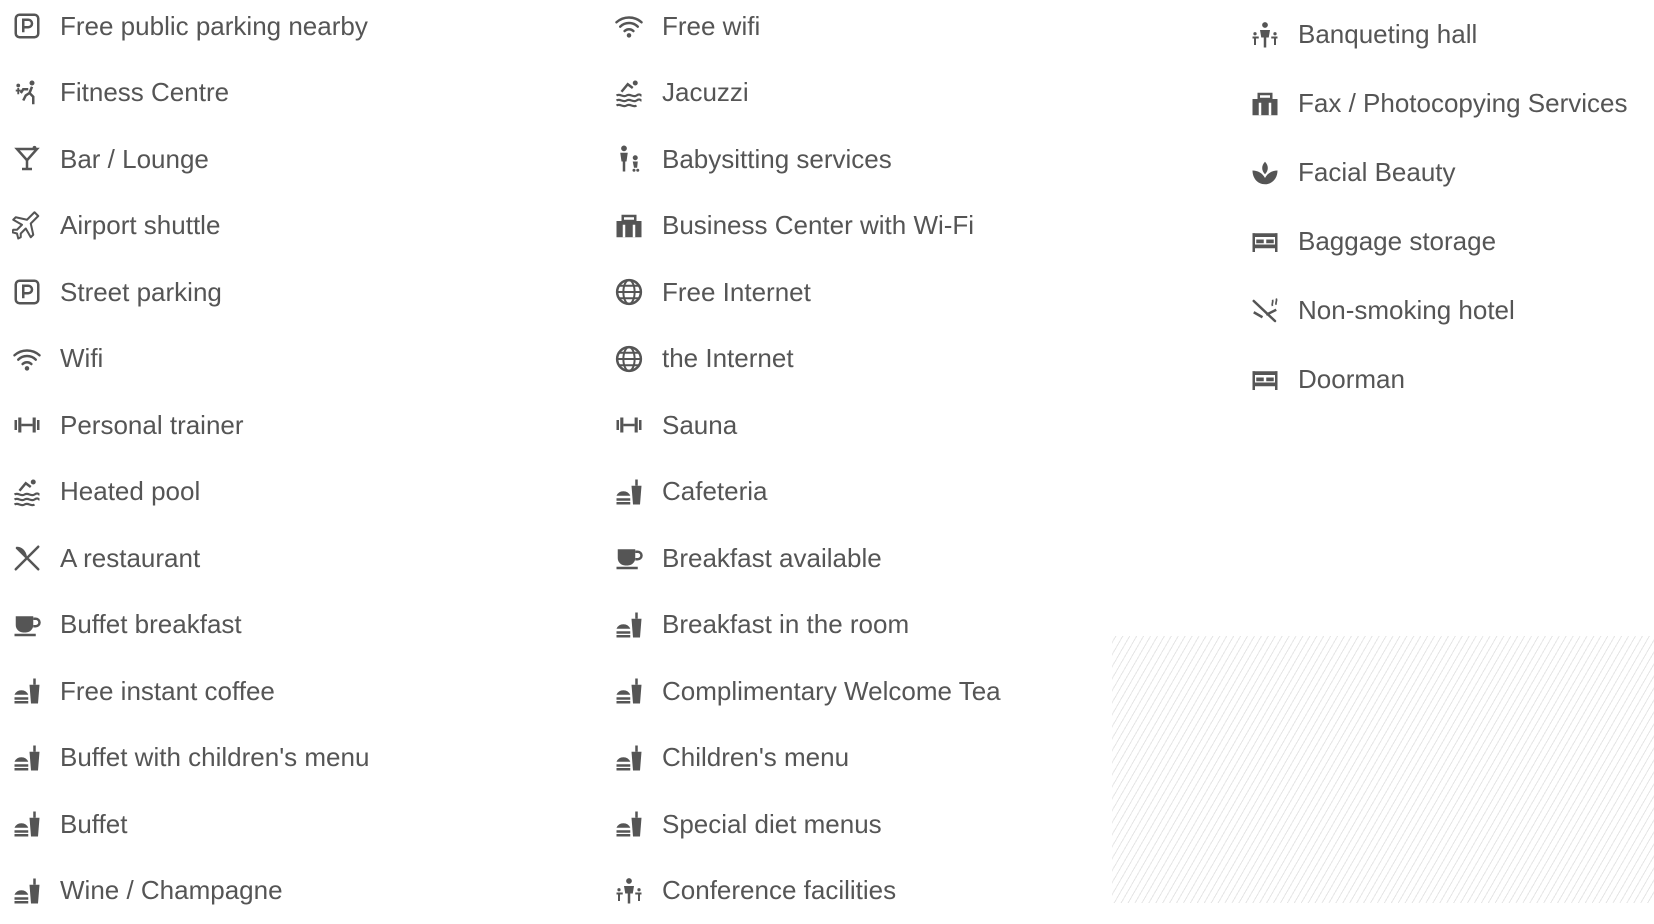 The image size is (1654, 924). What do you see at coordinates (806, 425) in the screenshot?
I see `amenity-item-sauna: Sauna` at bounding box center [806, 425].